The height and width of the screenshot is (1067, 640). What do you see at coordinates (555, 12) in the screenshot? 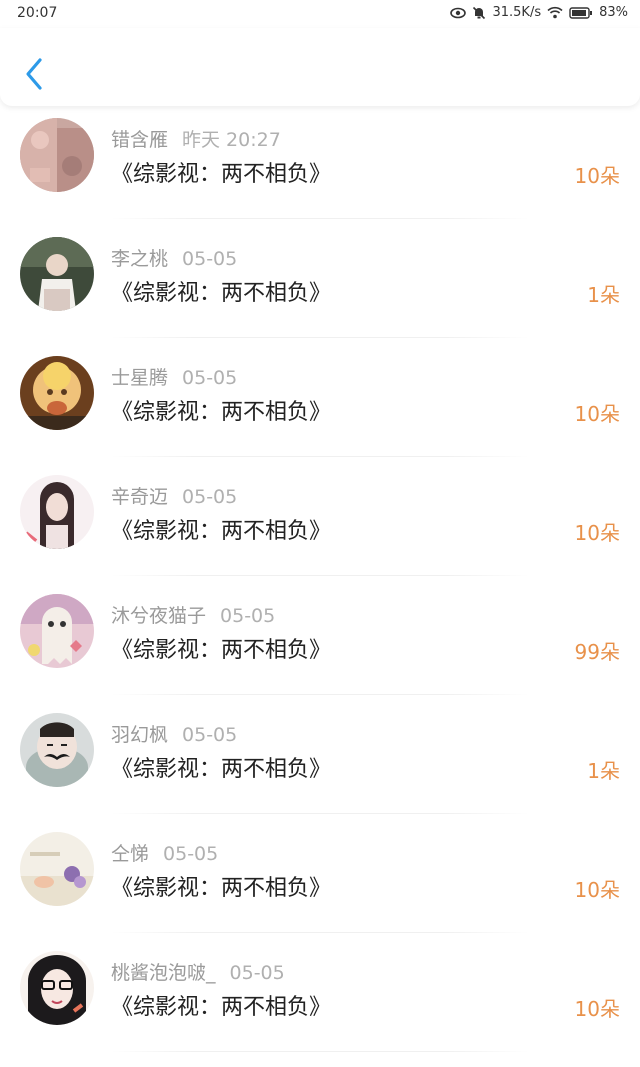
I see `wifi-icon` at bounding box center [555, 12].